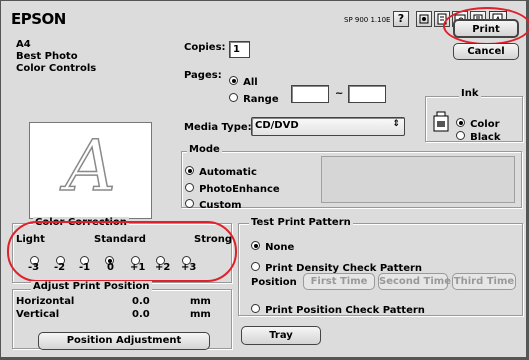  Describe the element at coordinates (486, 28) in the screenshot. I see `print-button: Print` at that location.